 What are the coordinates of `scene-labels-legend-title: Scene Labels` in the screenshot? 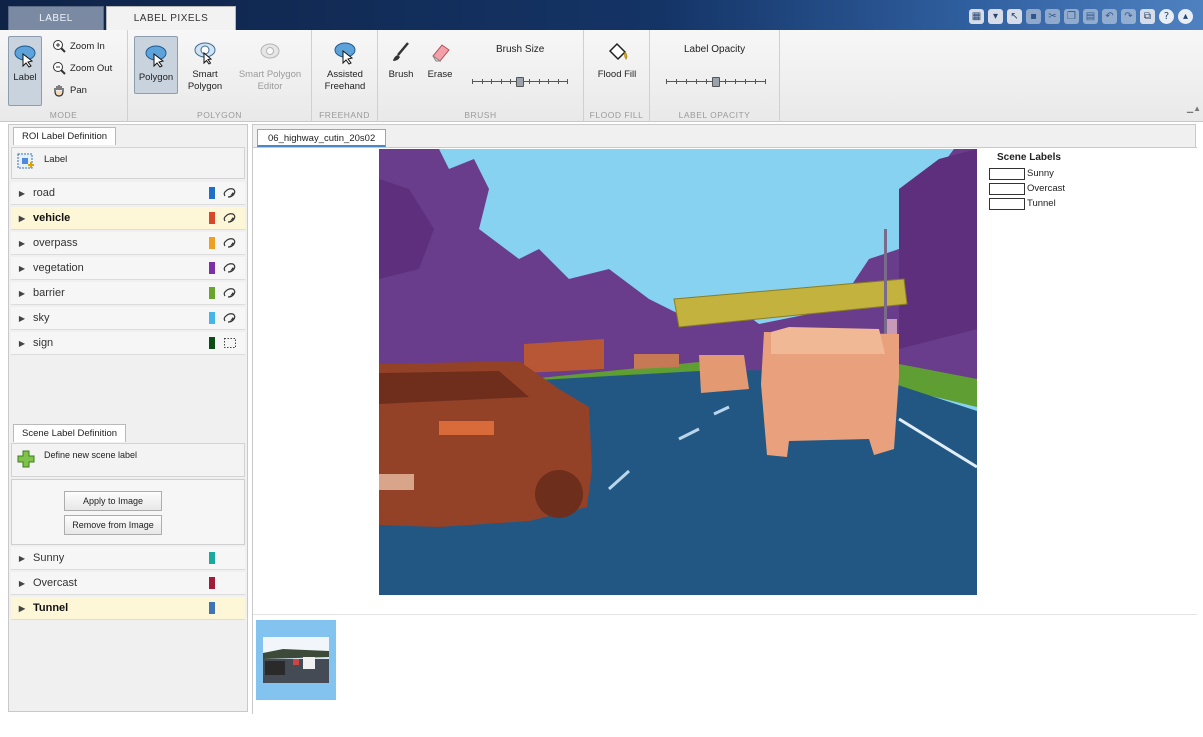 It's located at (1029, 157).